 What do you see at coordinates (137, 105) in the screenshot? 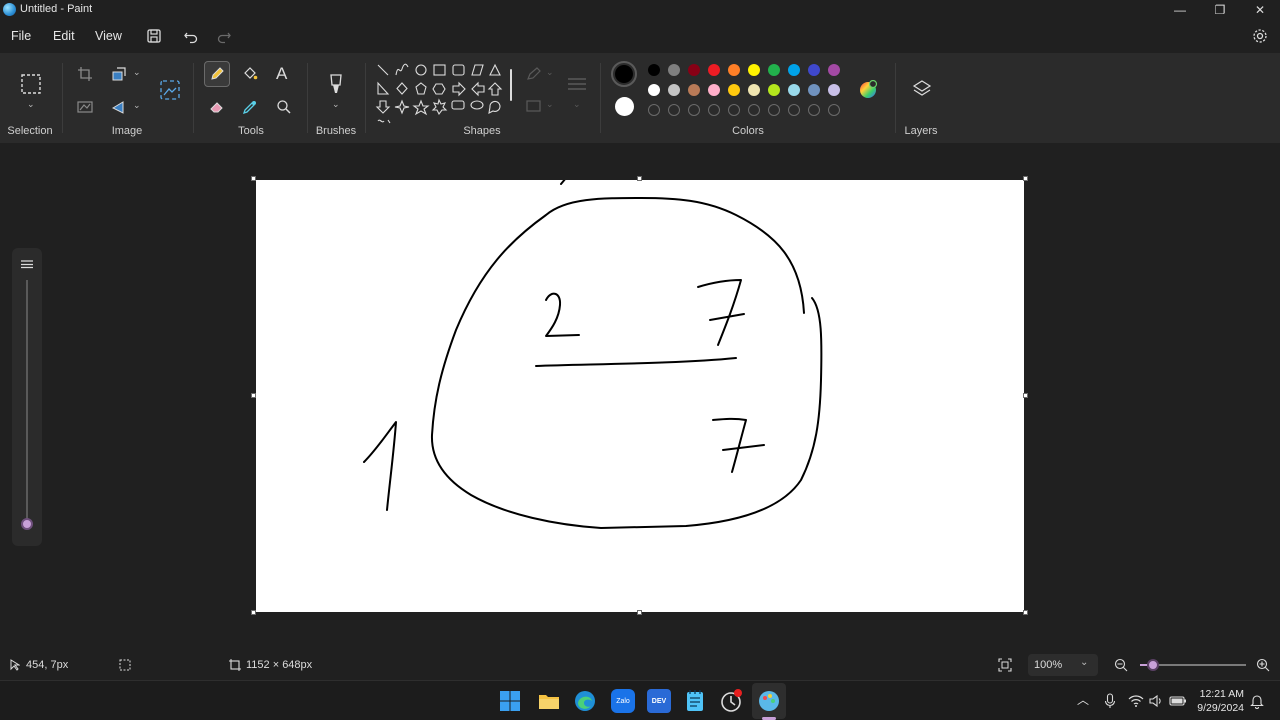
I see `rotate-dropdown-chevron-icon: ⌄` at bounding box center [137, 105].